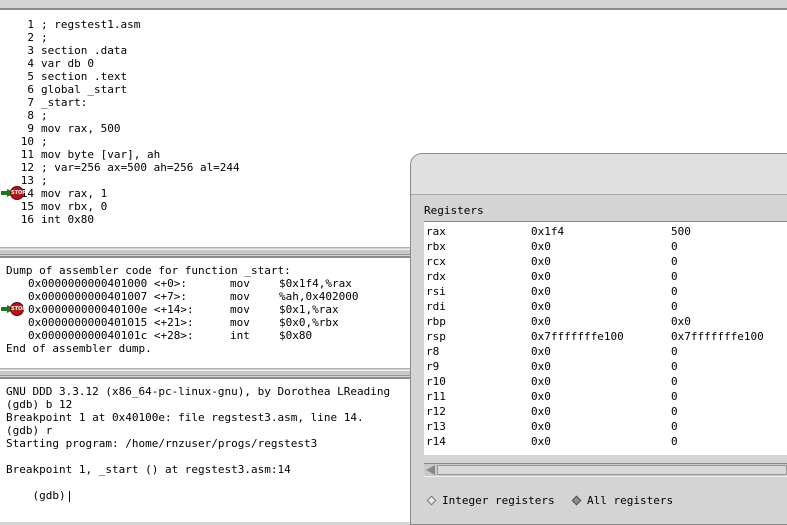 The width and height of the screenshot is (787, 525). What do you see at coordinates (69, 496) in the screenshot?
I see `text-cursor` at bounding box center [69, 496].